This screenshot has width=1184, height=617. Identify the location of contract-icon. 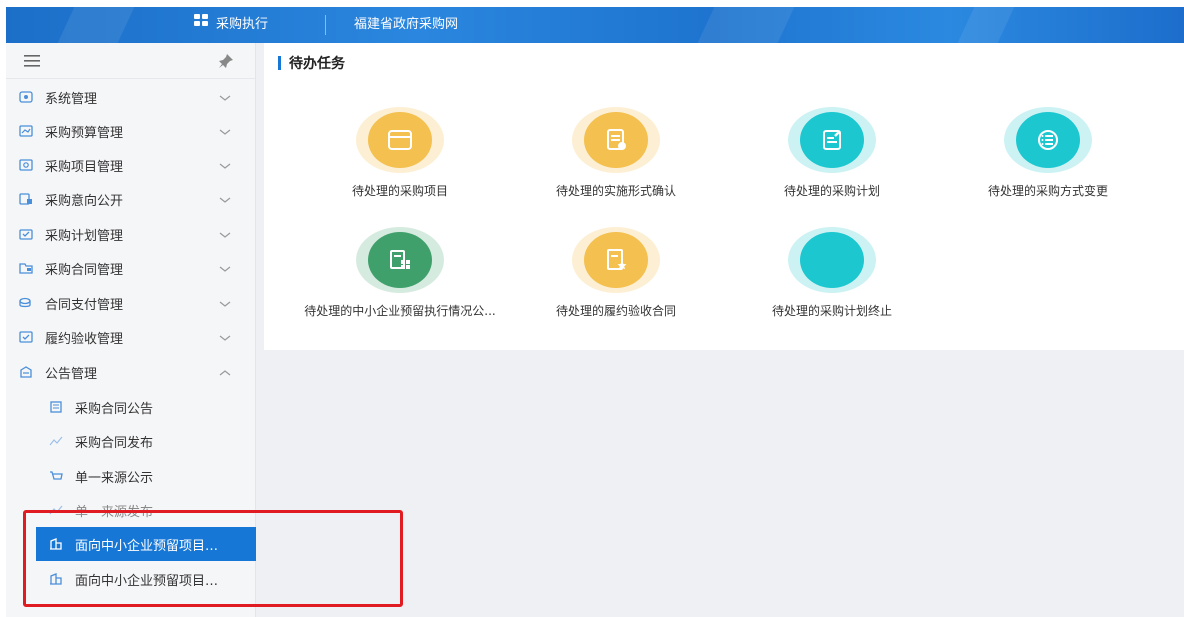
(26, 268).